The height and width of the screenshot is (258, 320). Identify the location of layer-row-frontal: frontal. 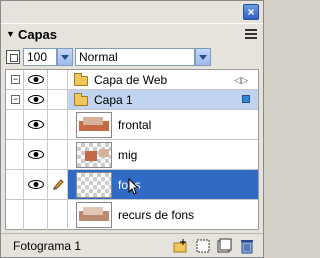
(132, 125).